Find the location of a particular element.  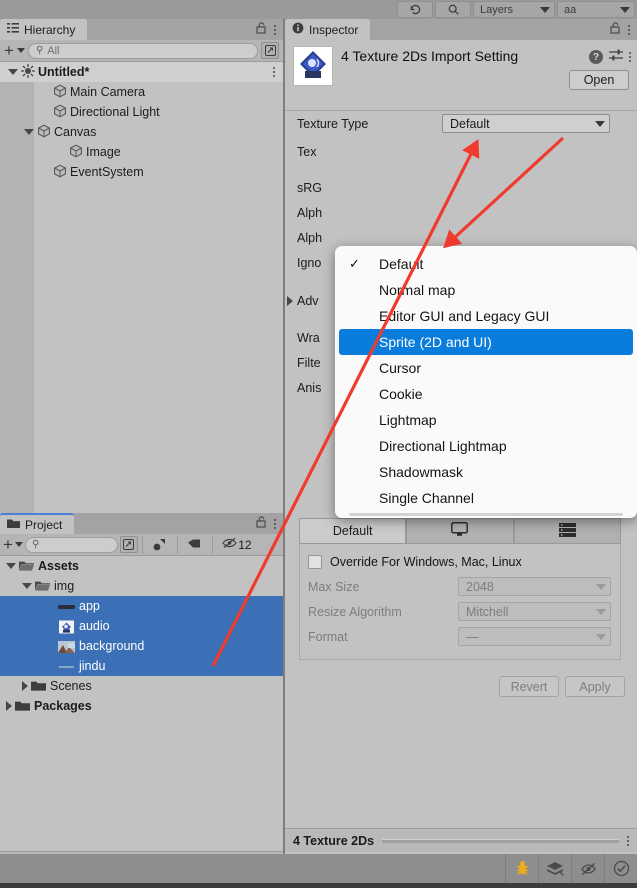

no-preview-icon is located at coordinates (587, 868).